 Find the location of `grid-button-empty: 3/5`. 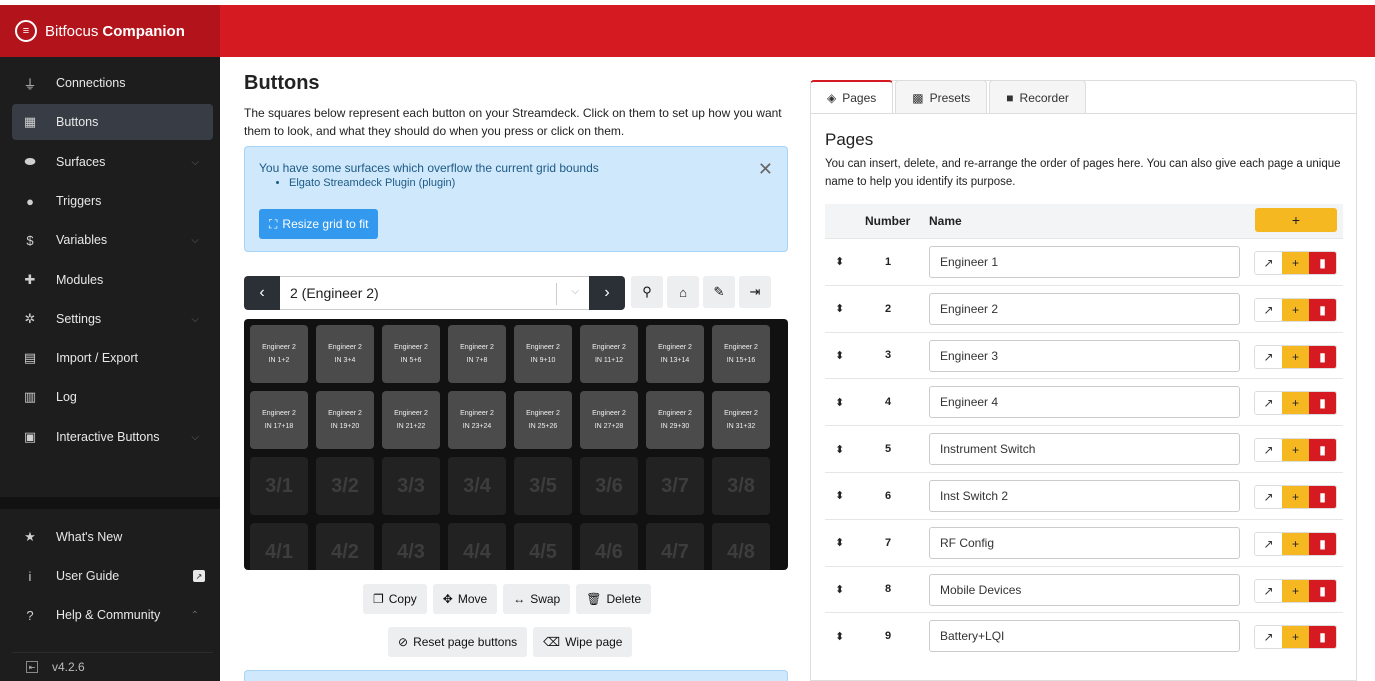

grid-button-empty: 3/5 is located at coordinates (543, 486).